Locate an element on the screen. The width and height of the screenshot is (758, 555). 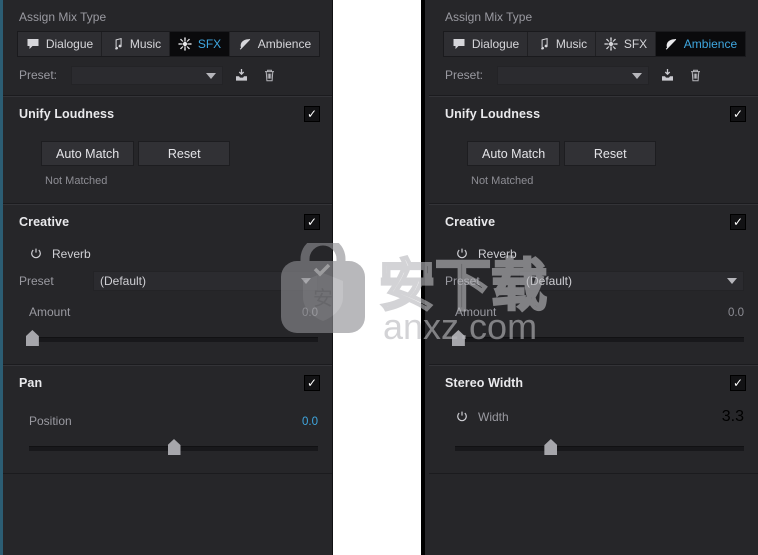
loudness-button-row: Auto Match Reset is located at coordinates (167, 148).